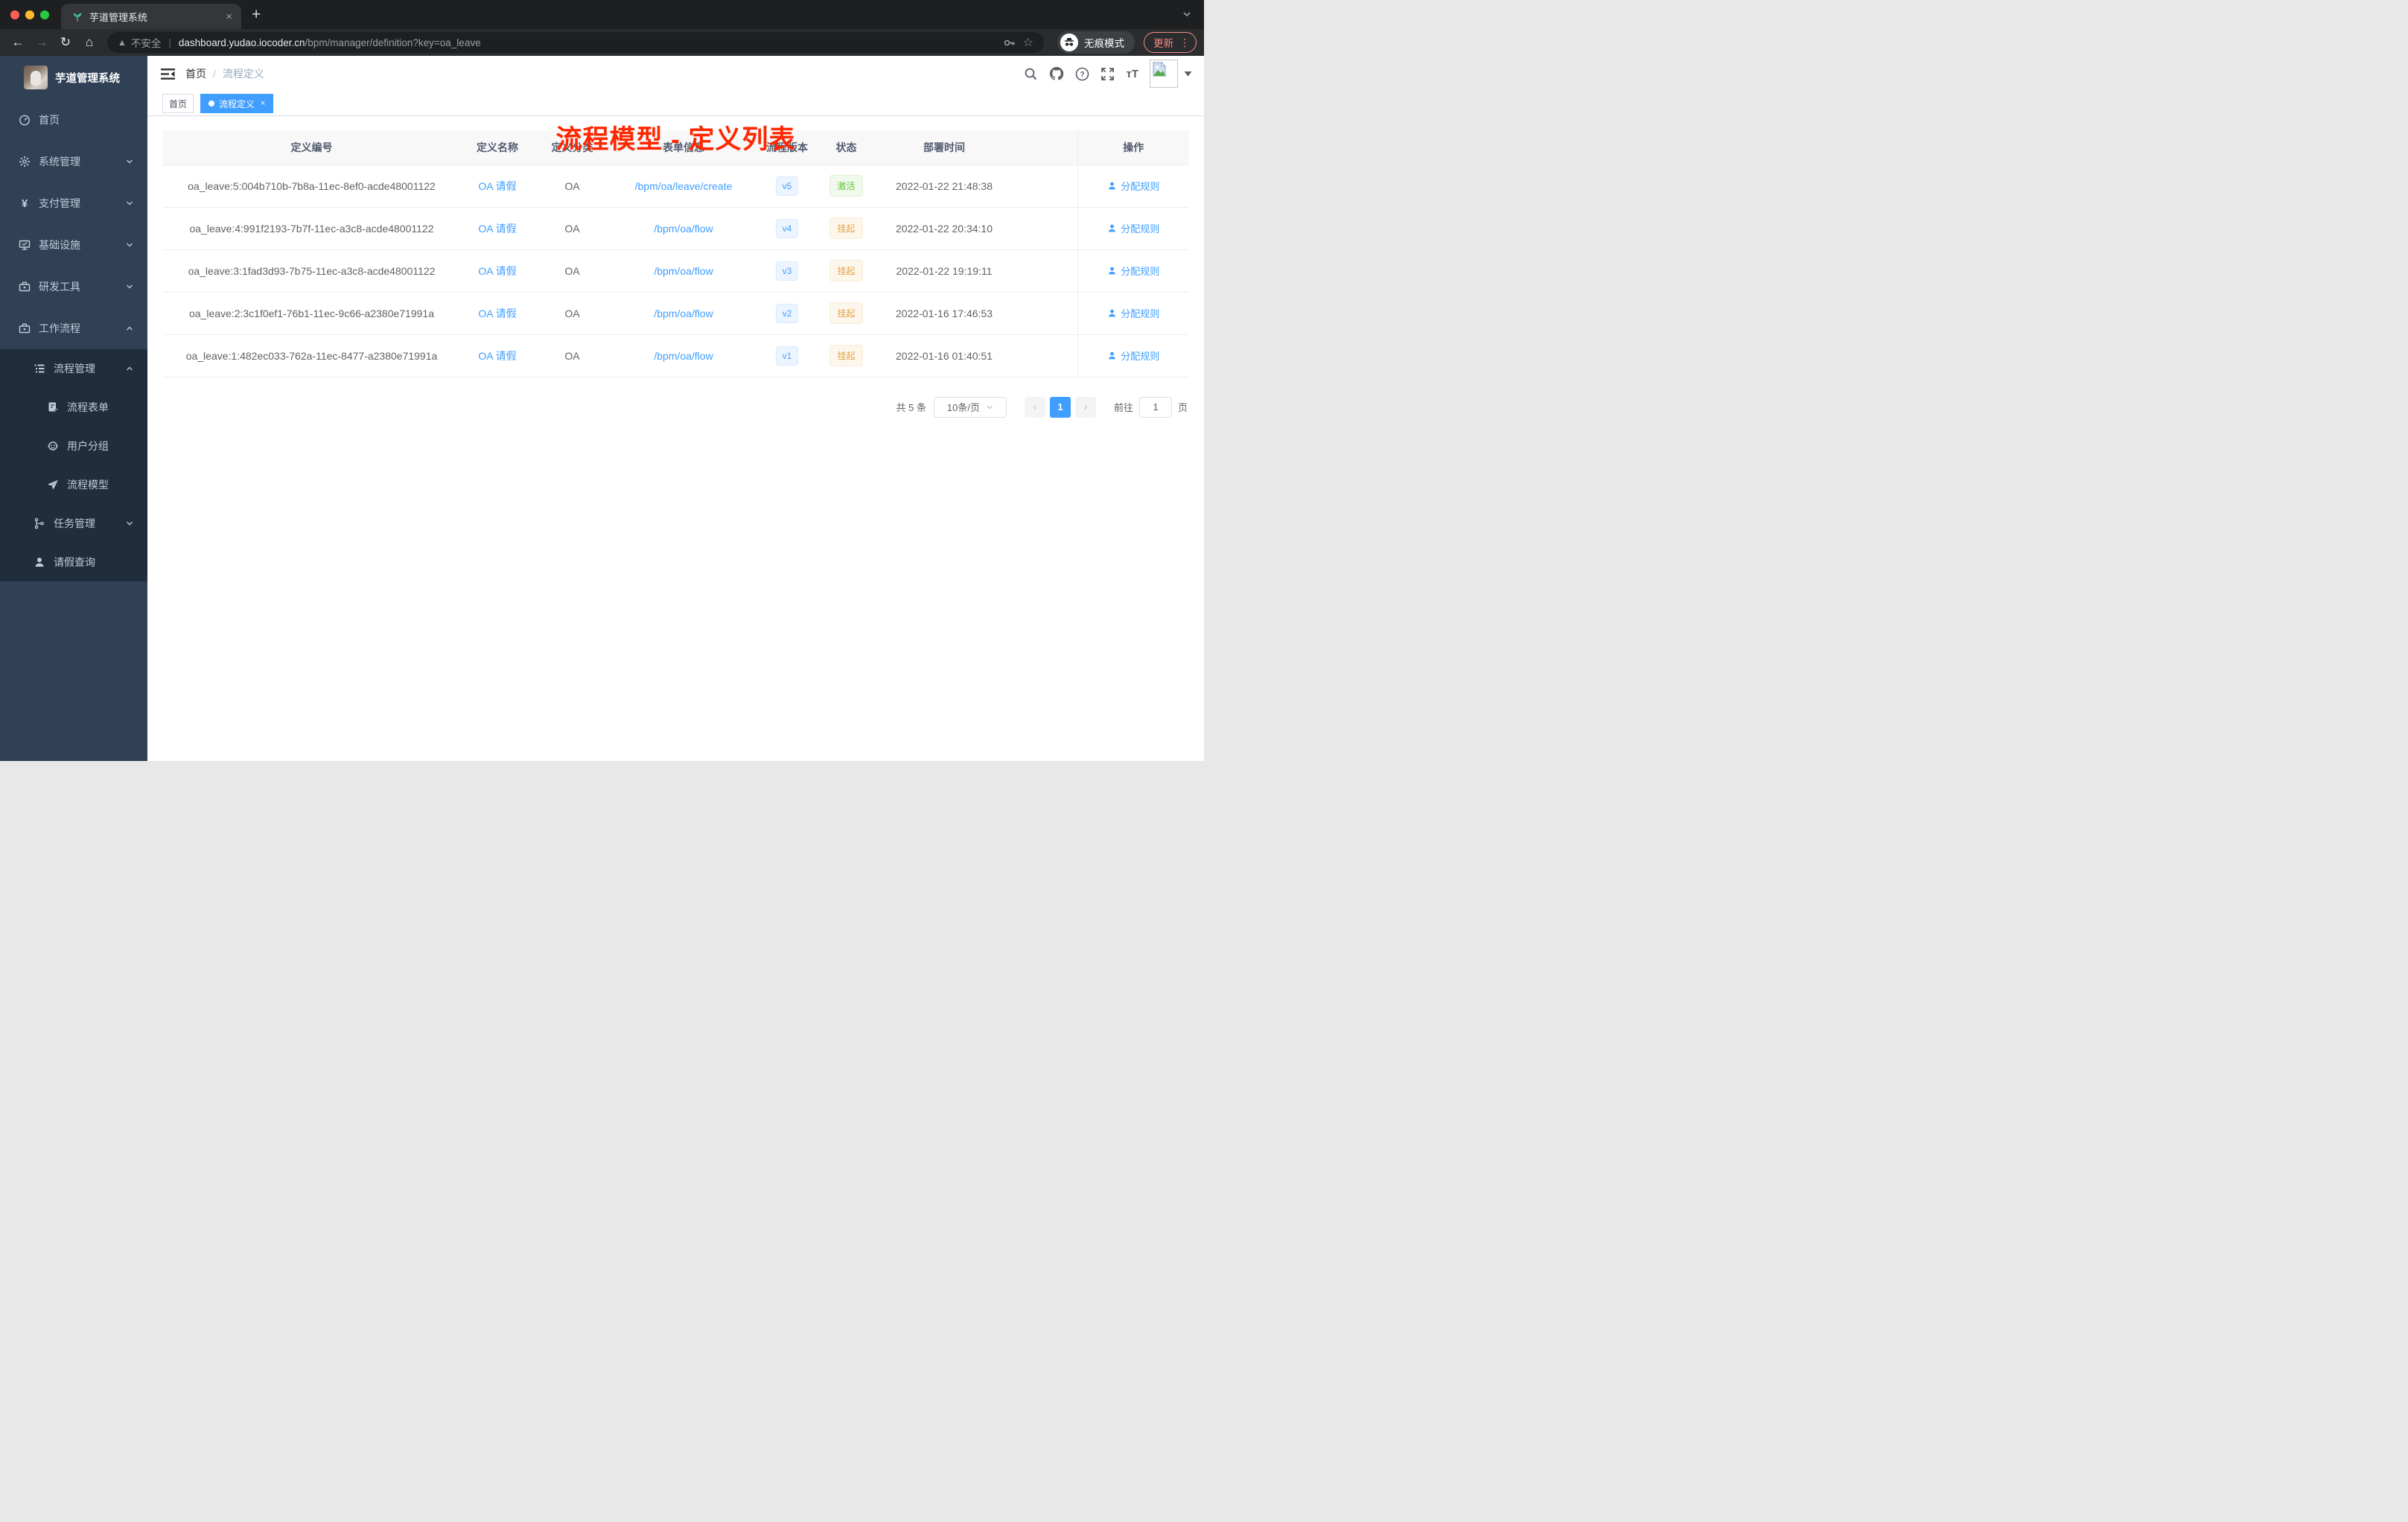 This screenshot has height=1522, width=2408. Describe the element at coordinates (944, 271) in the screenshot. I see `cell-deploy-time: 2022-01-22 19:19:11` at that location.